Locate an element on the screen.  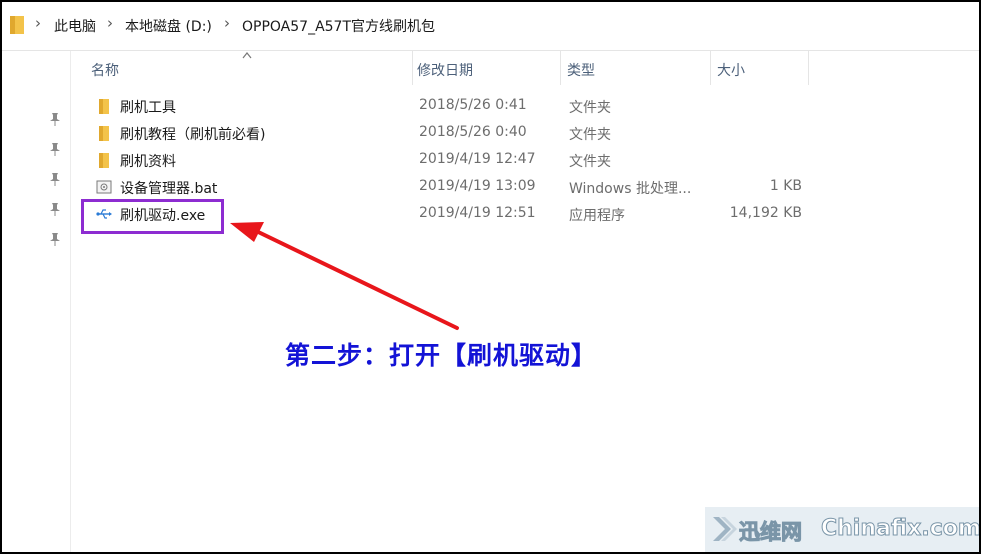
instruction-text: 第二步：打开【刷机驱动】 is located at coordinates (441, 355).